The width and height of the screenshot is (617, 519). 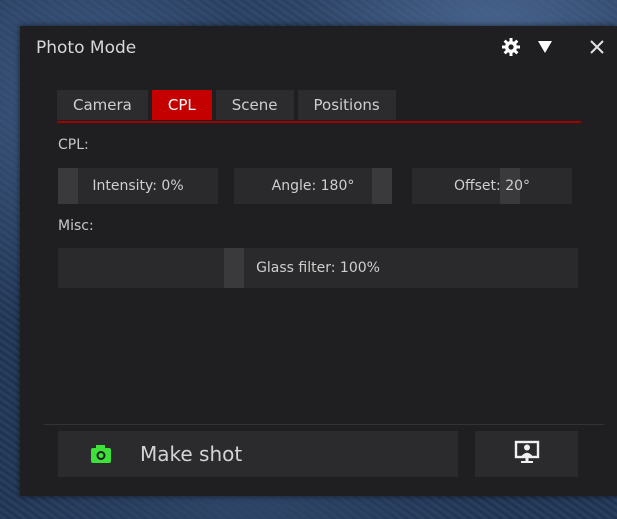 What do you see at coordinates (73, 145) in the screenshot?
I see `cpl-section-label: CPL:` at bounding box center [73, 145].